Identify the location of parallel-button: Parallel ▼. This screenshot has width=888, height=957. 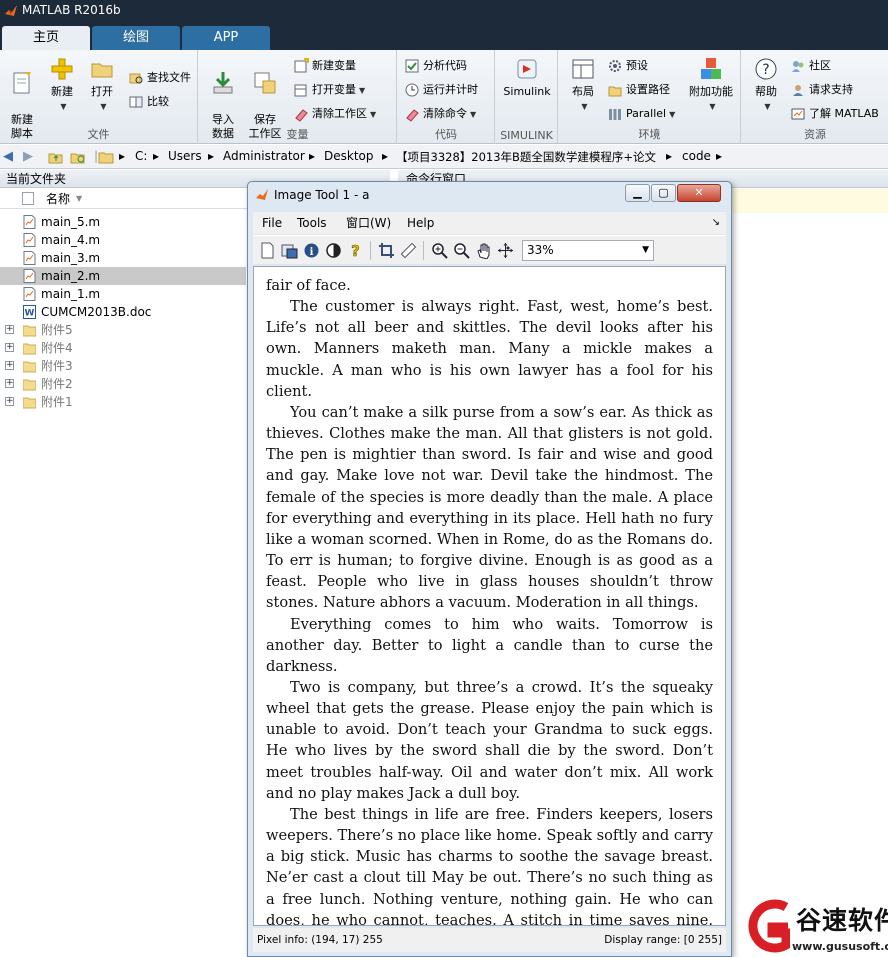
(641, 114).